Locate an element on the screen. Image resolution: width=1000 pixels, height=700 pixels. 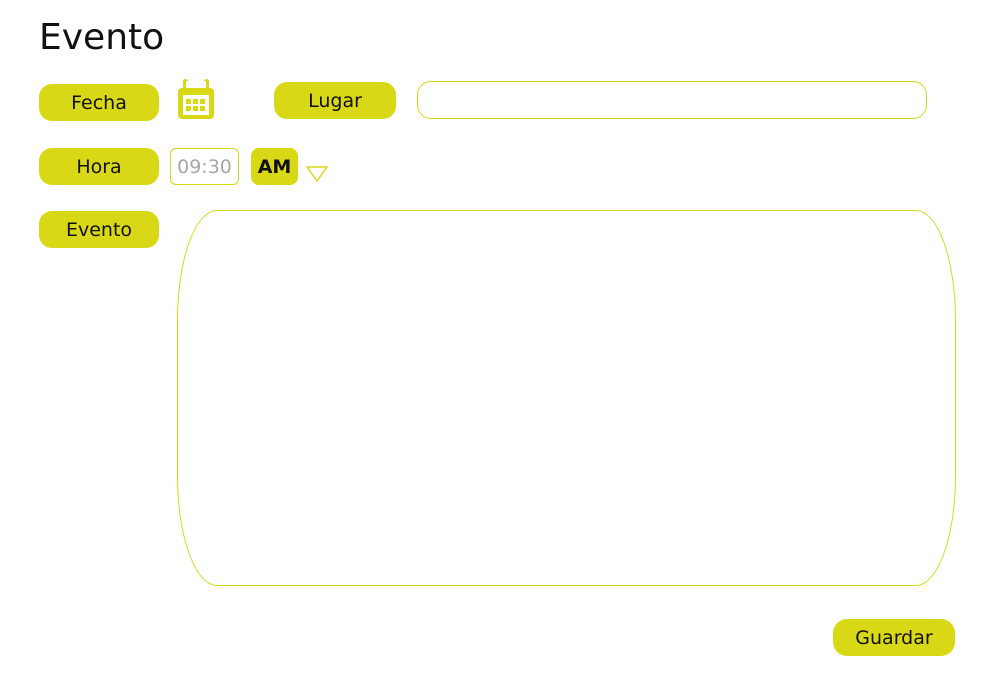
triangle-down-icon is located at coordinates (317, 173).